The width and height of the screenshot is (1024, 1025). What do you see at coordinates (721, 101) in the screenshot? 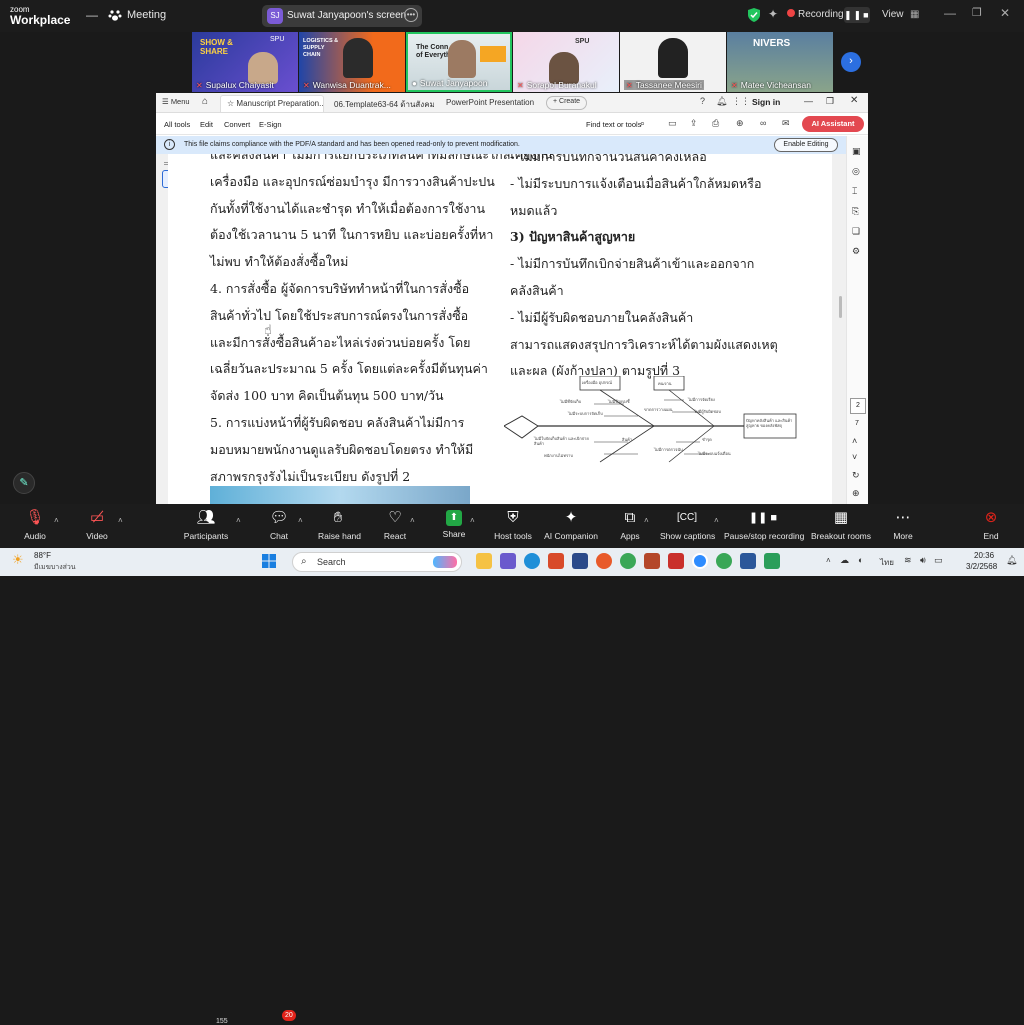
I see `bell-icon: 🔔︎` at bounding box center [721, 101].